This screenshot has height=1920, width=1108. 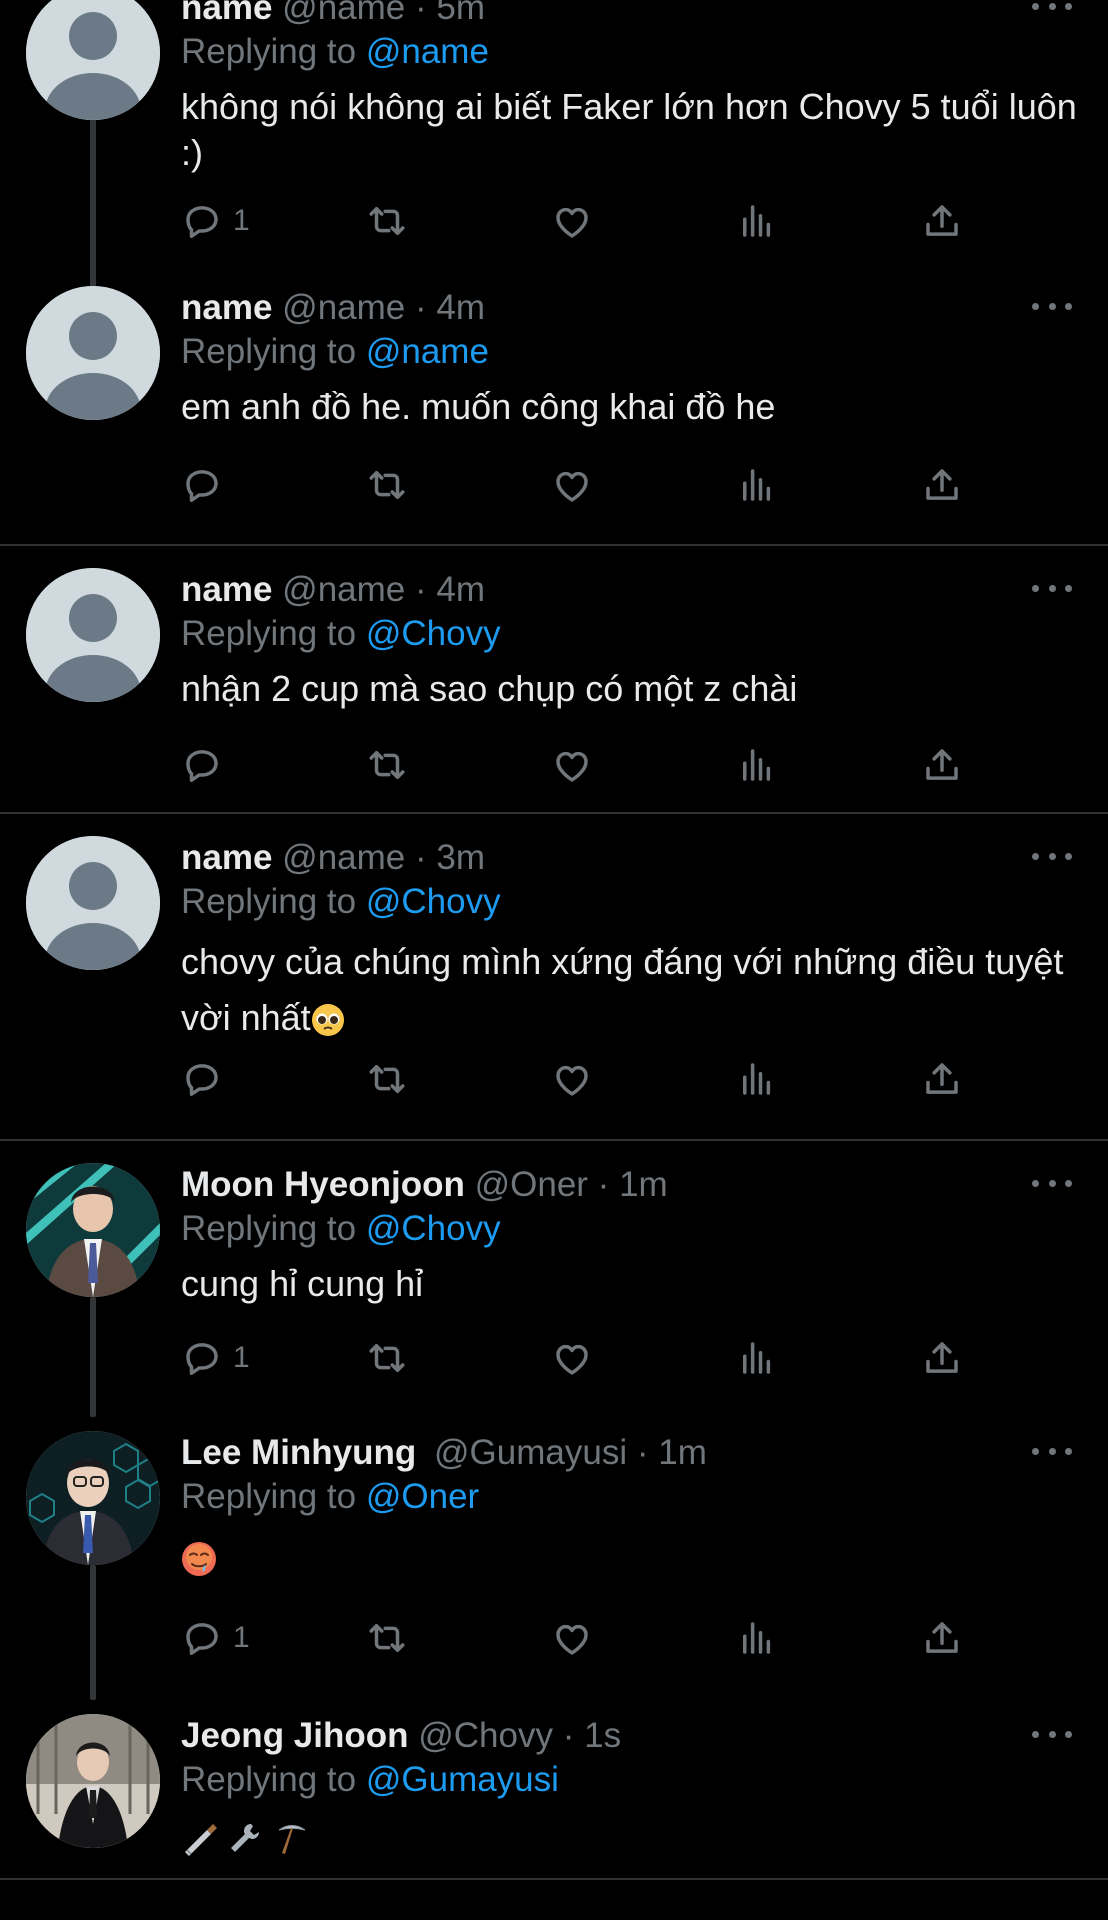 What do you see at coordinates (485, 1735) in the screenshot?
I see `user-handle: @Chovy` at bounding box center [485, 1735].